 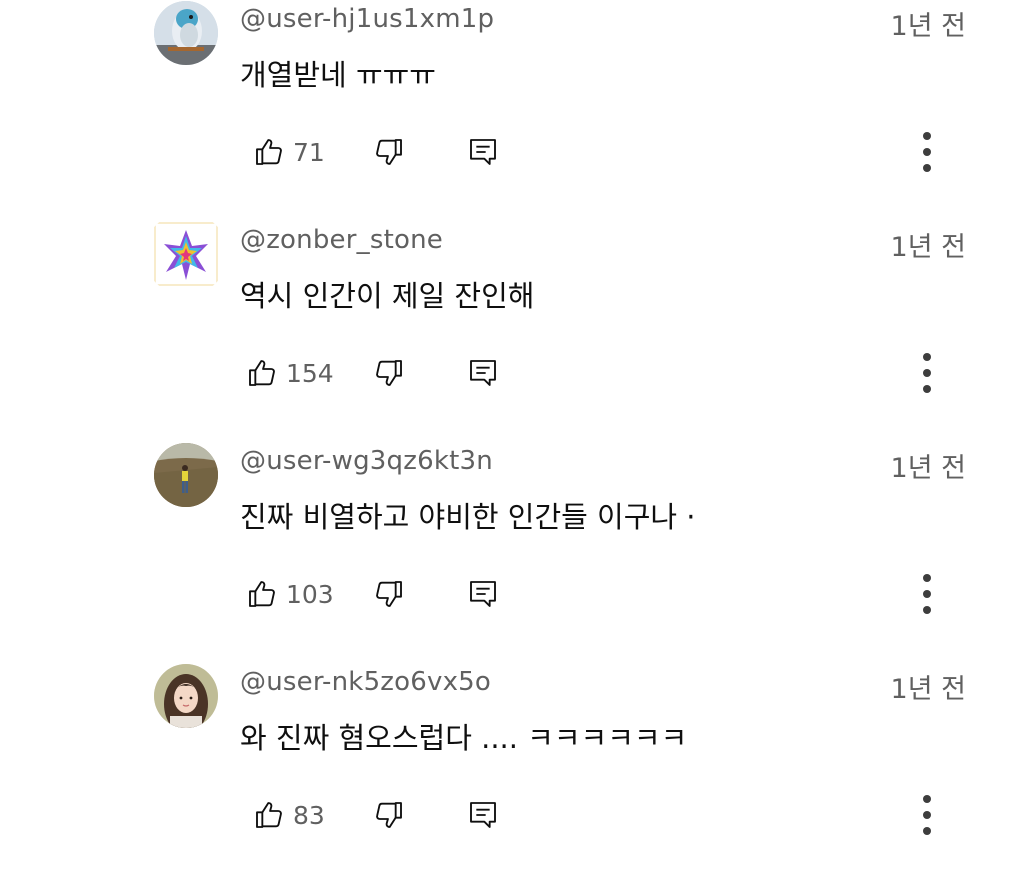 What do you see at coordinates (512, 594) in the screenshot?
I see `comment-actions: 103` at bounding box center [512, 594].